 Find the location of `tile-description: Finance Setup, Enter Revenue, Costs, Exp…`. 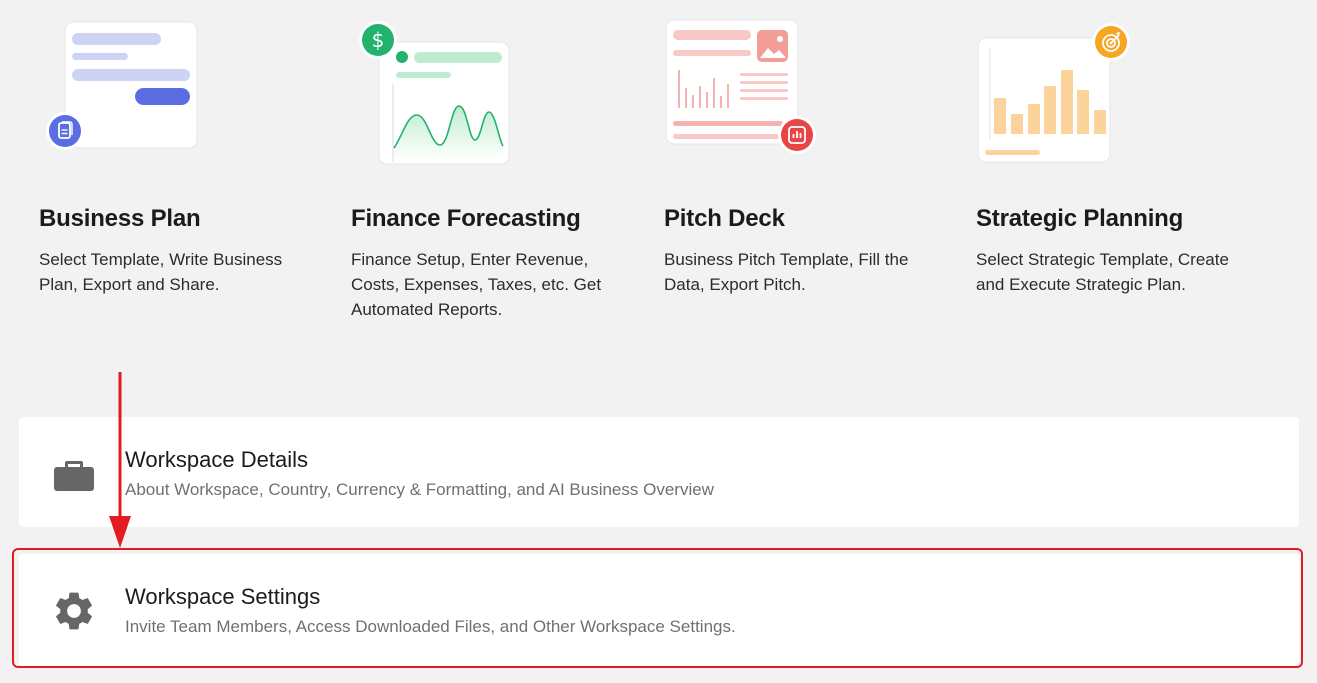

tile-description: Finance Setup, Enter Revenue, Costs, Exp… is located at coordinates (476, 284).